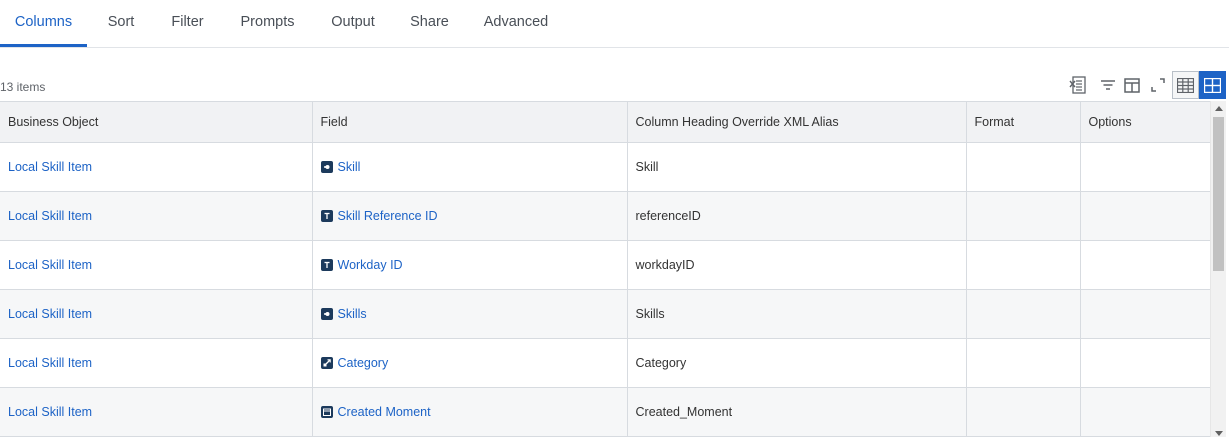 The height and width of the screenshot is (437, 1229). What do you see at coordinates (1185, 85) in the screenshot?
I see `table-view-icon` at bounding box center [1185, 85].